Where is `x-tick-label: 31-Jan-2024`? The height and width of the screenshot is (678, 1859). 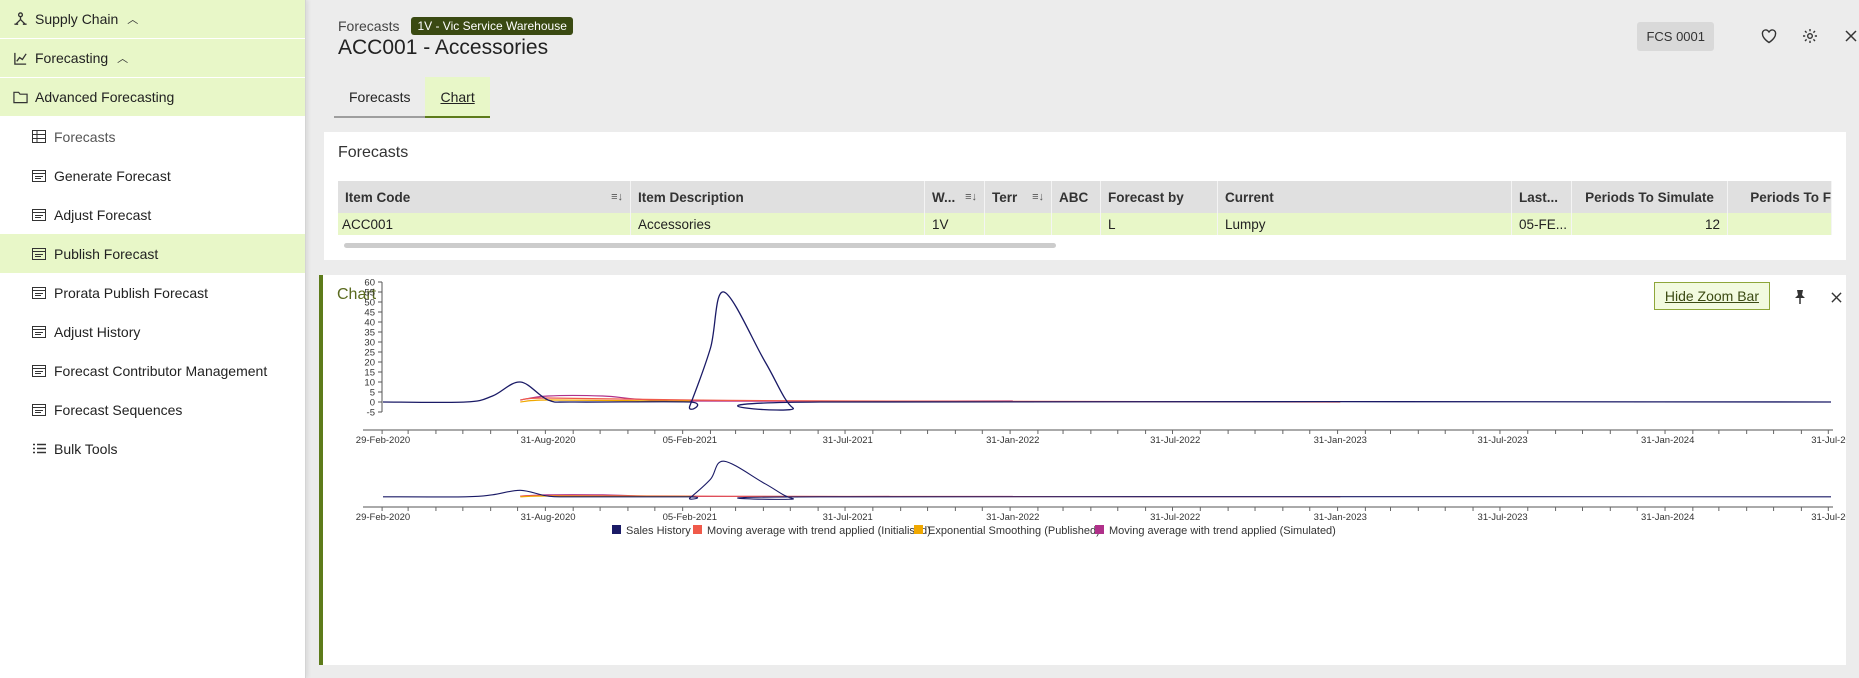 x-tick-label: 31-Jan-2024 is located at coordinates (1667, 517).